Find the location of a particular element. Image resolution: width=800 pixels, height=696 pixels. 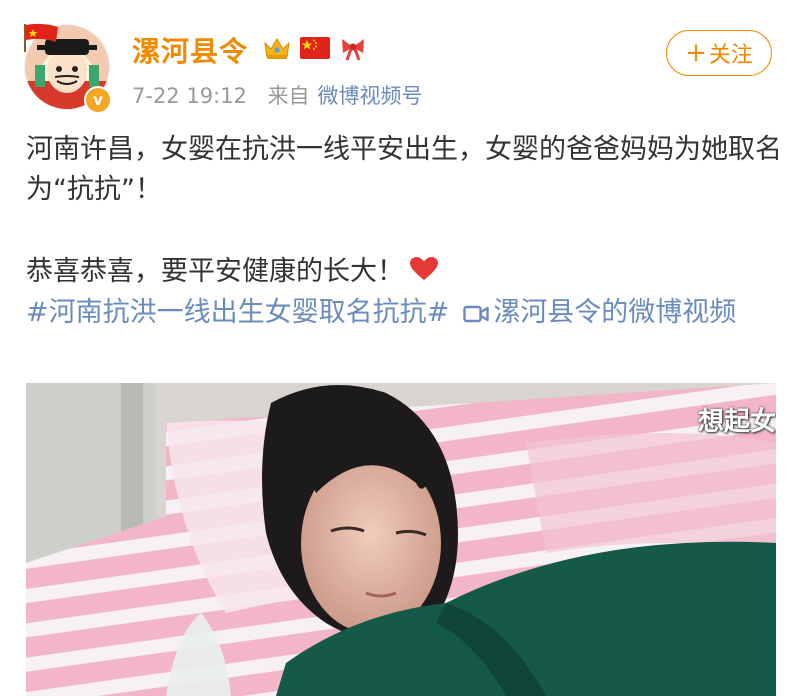

post-line-2: 恭喜恭喜，要平安健康的长大！ is located at coordinates (406, 272).